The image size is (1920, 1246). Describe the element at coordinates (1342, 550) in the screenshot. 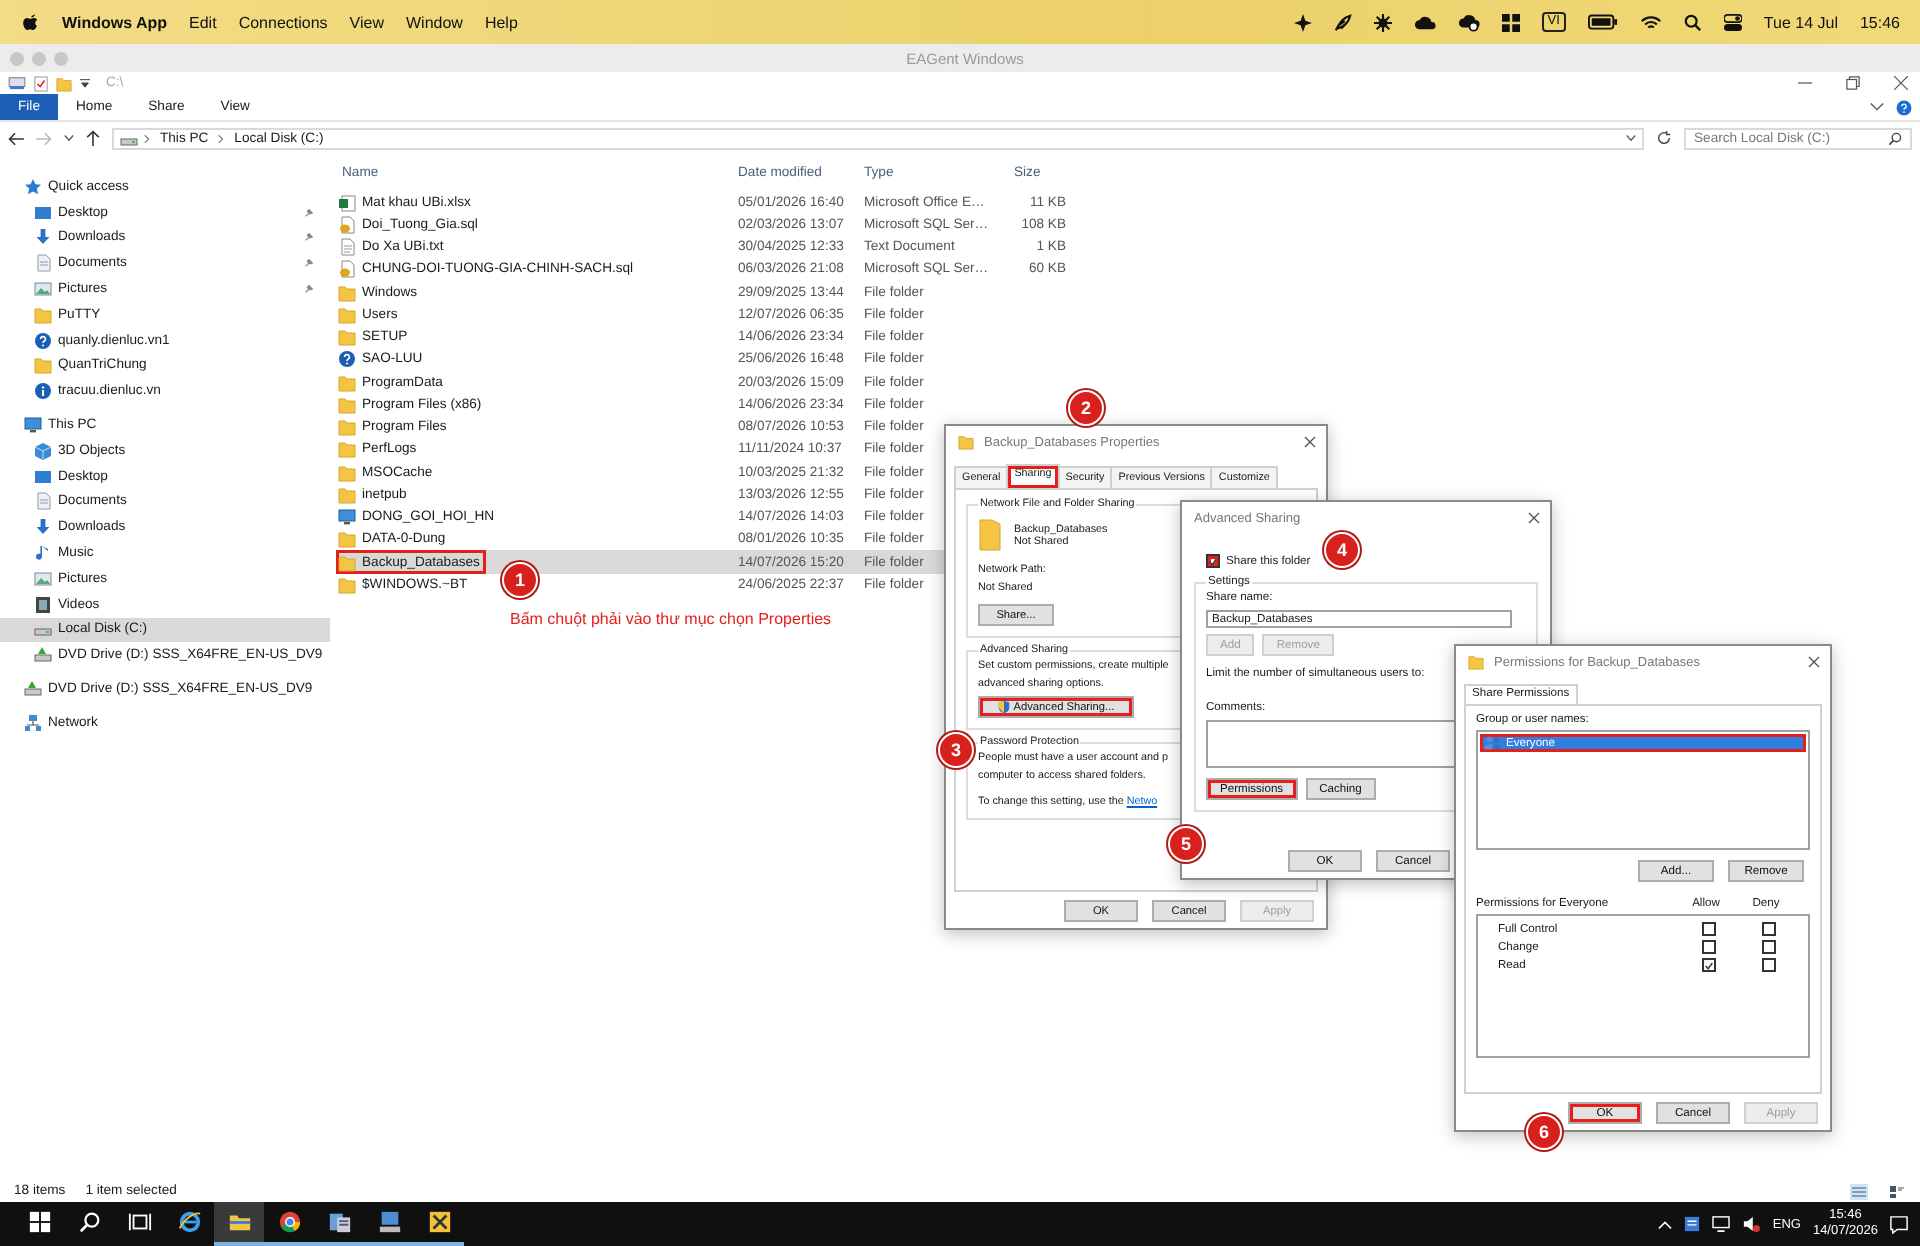

I see `step-badge: 4` at that location.